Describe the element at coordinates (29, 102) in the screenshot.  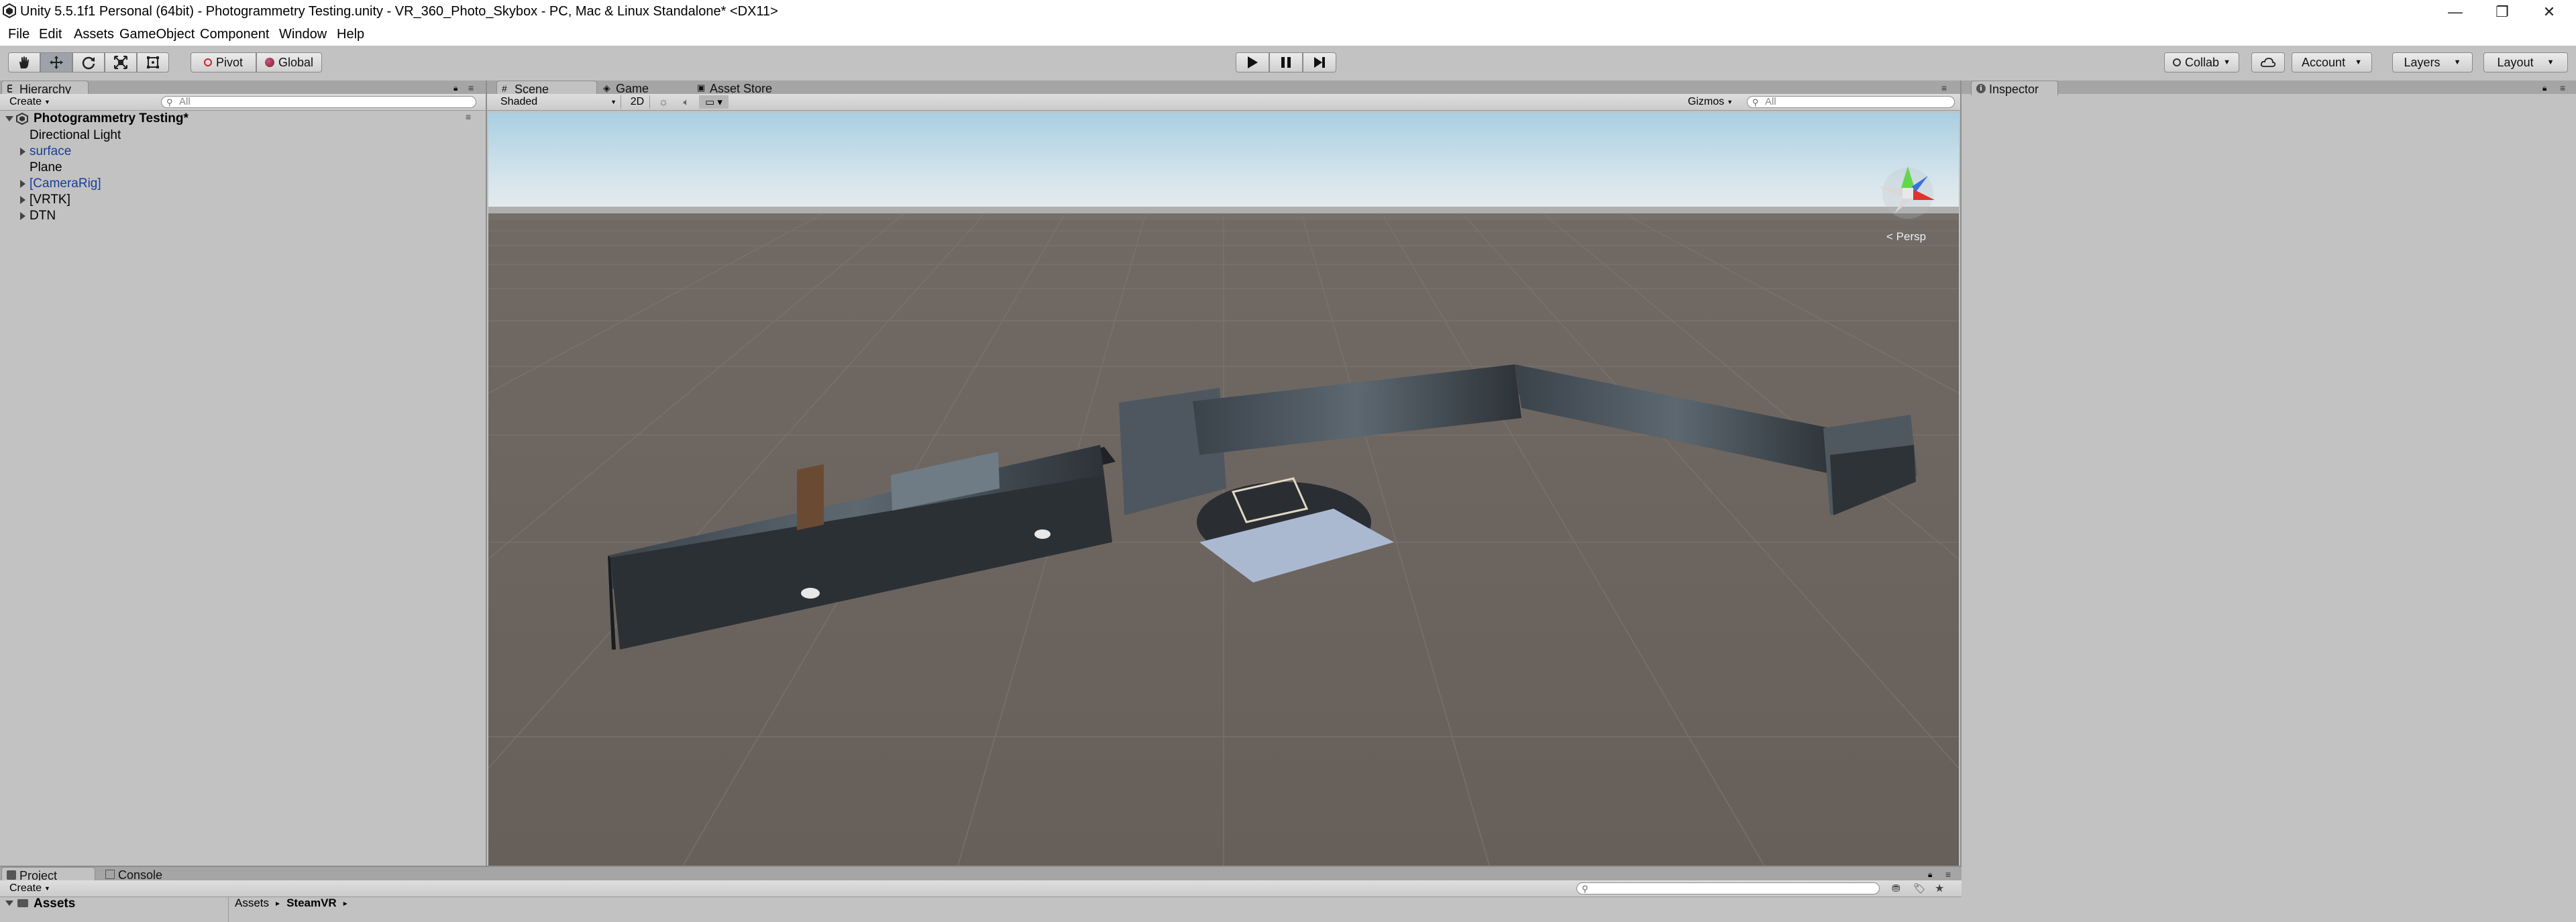
I see `hierarchy-create-button: Create ▼` at that location.